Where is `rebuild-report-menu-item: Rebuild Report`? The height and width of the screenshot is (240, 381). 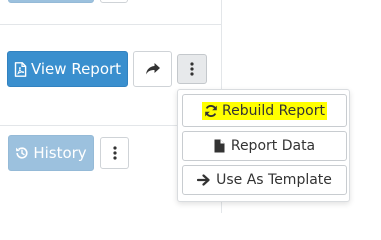
rebuild-report-menu-item: Rebuild Report is located at coordinates (264, 110).